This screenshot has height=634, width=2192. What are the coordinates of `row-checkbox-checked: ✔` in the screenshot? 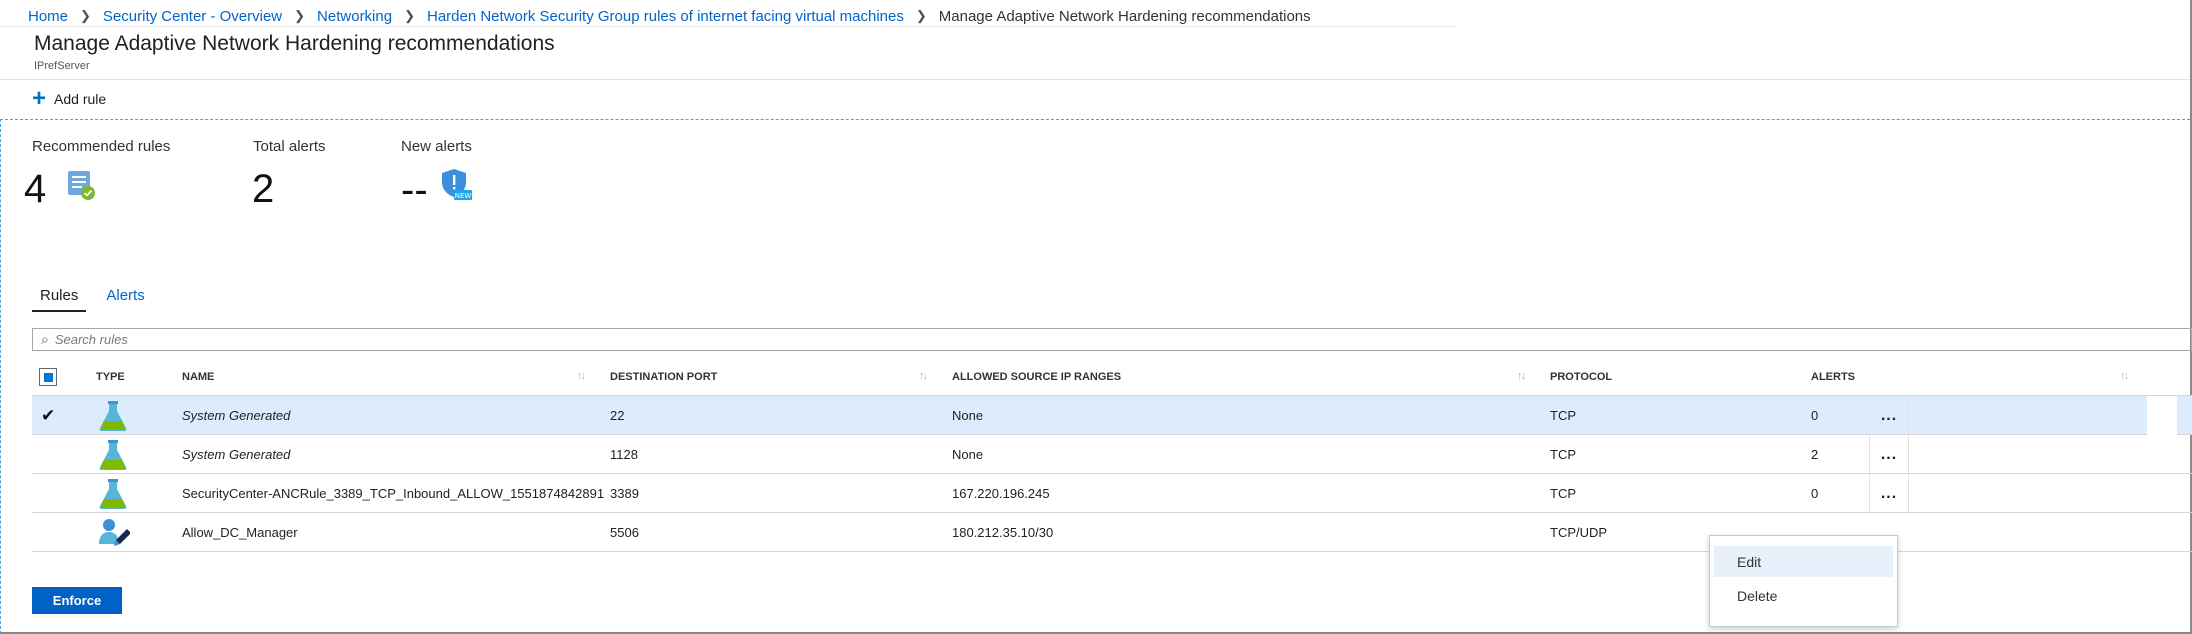 It's located at (48, 415).